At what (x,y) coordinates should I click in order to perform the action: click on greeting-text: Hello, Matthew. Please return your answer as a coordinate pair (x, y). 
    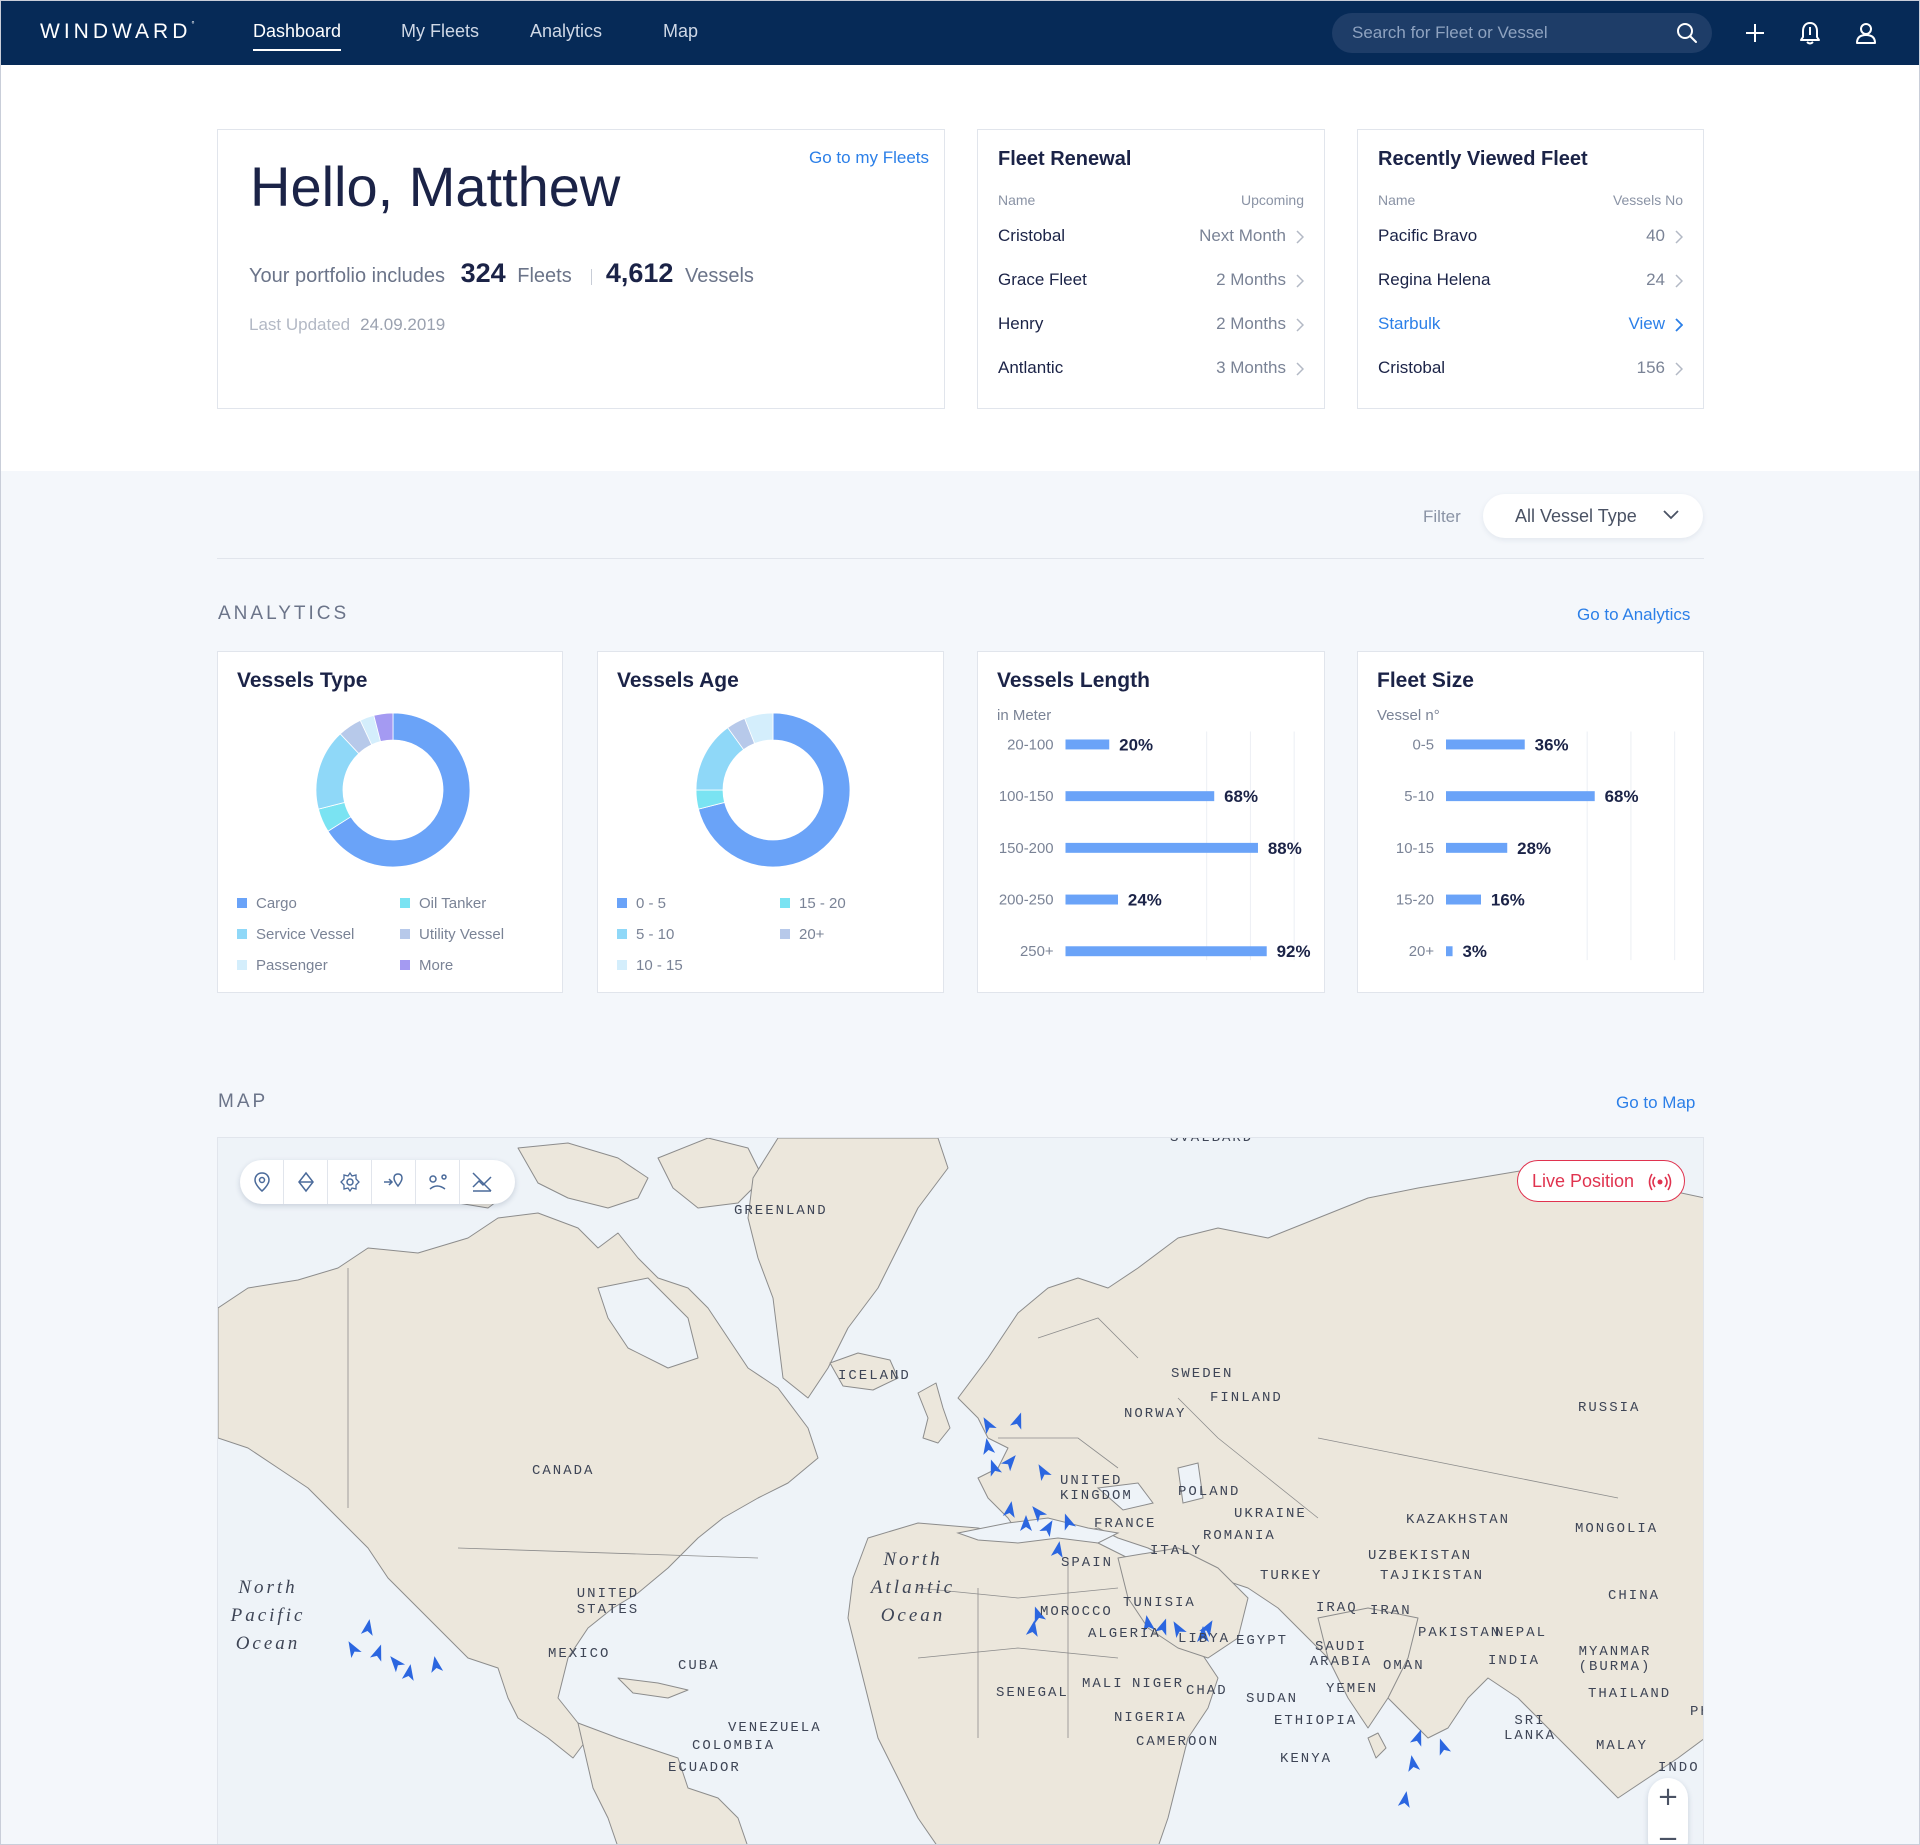
    Looking at the image, I should click on (435, 186).